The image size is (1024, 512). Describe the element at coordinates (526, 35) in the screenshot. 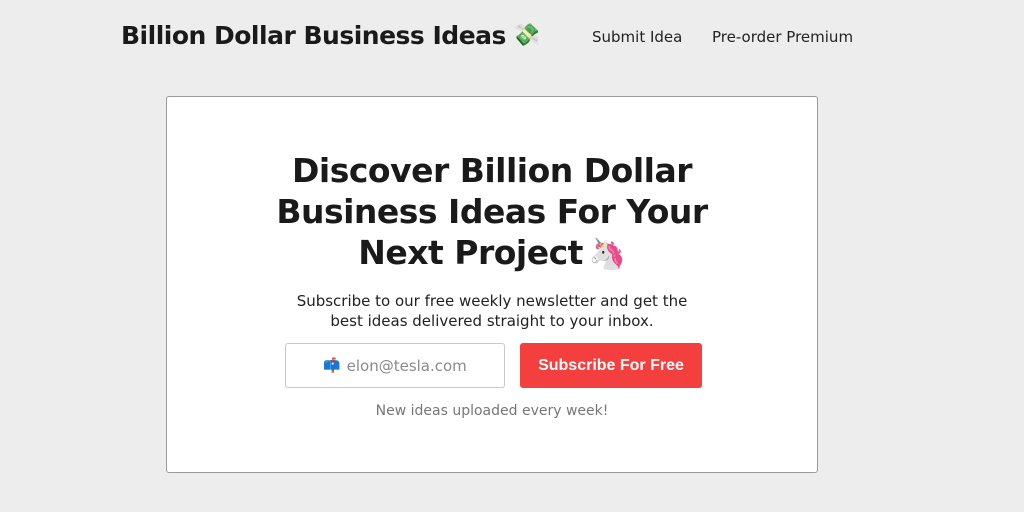

I see `money-with-wings-icon: 💸` at that location.